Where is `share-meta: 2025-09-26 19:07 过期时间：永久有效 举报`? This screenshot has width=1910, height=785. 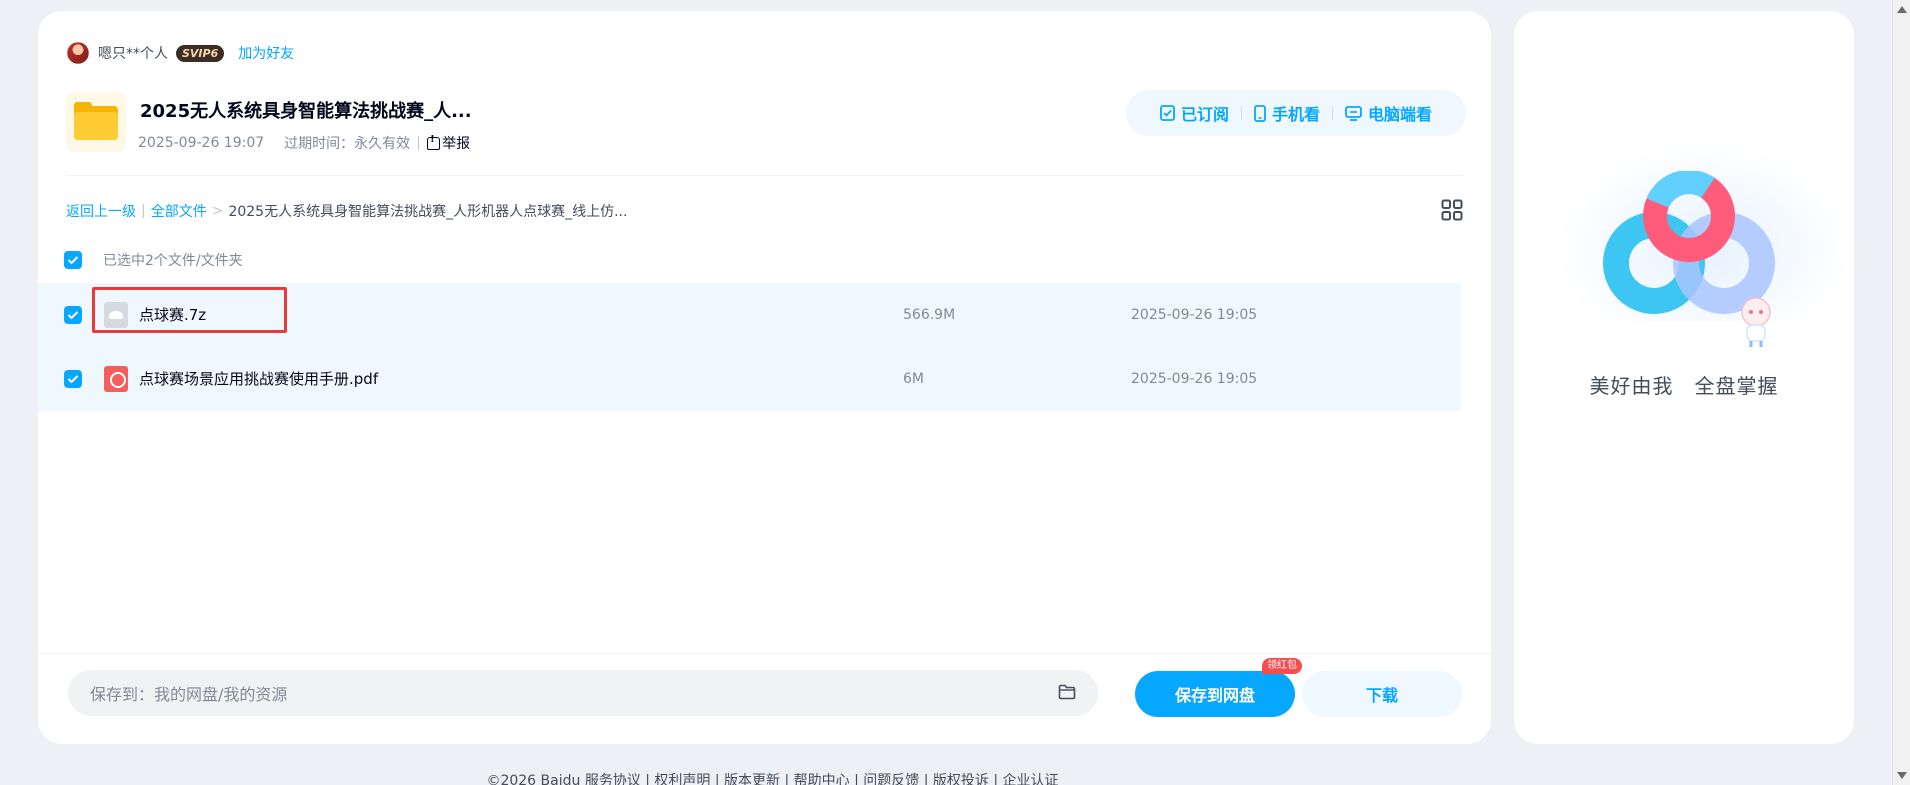 share-meta: 2025-09-26 19:07 过期时间：永久有效 举报 is located at coordinates (304, 143).